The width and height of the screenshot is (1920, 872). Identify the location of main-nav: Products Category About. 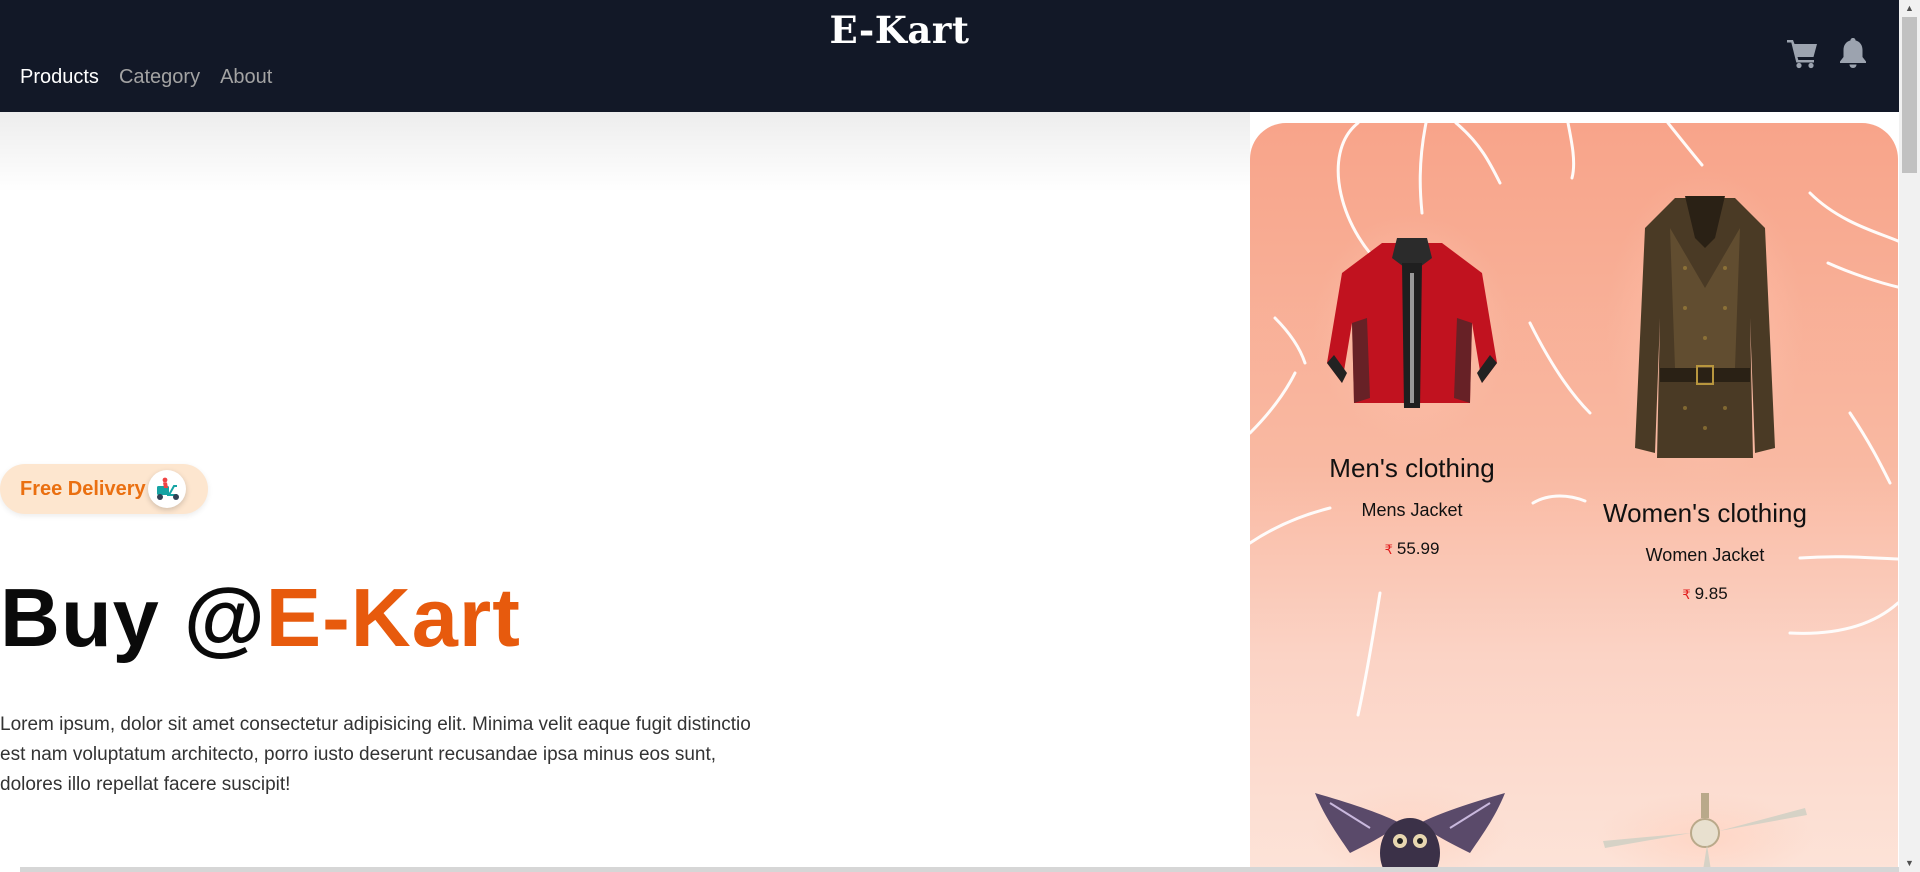
(146, 77).